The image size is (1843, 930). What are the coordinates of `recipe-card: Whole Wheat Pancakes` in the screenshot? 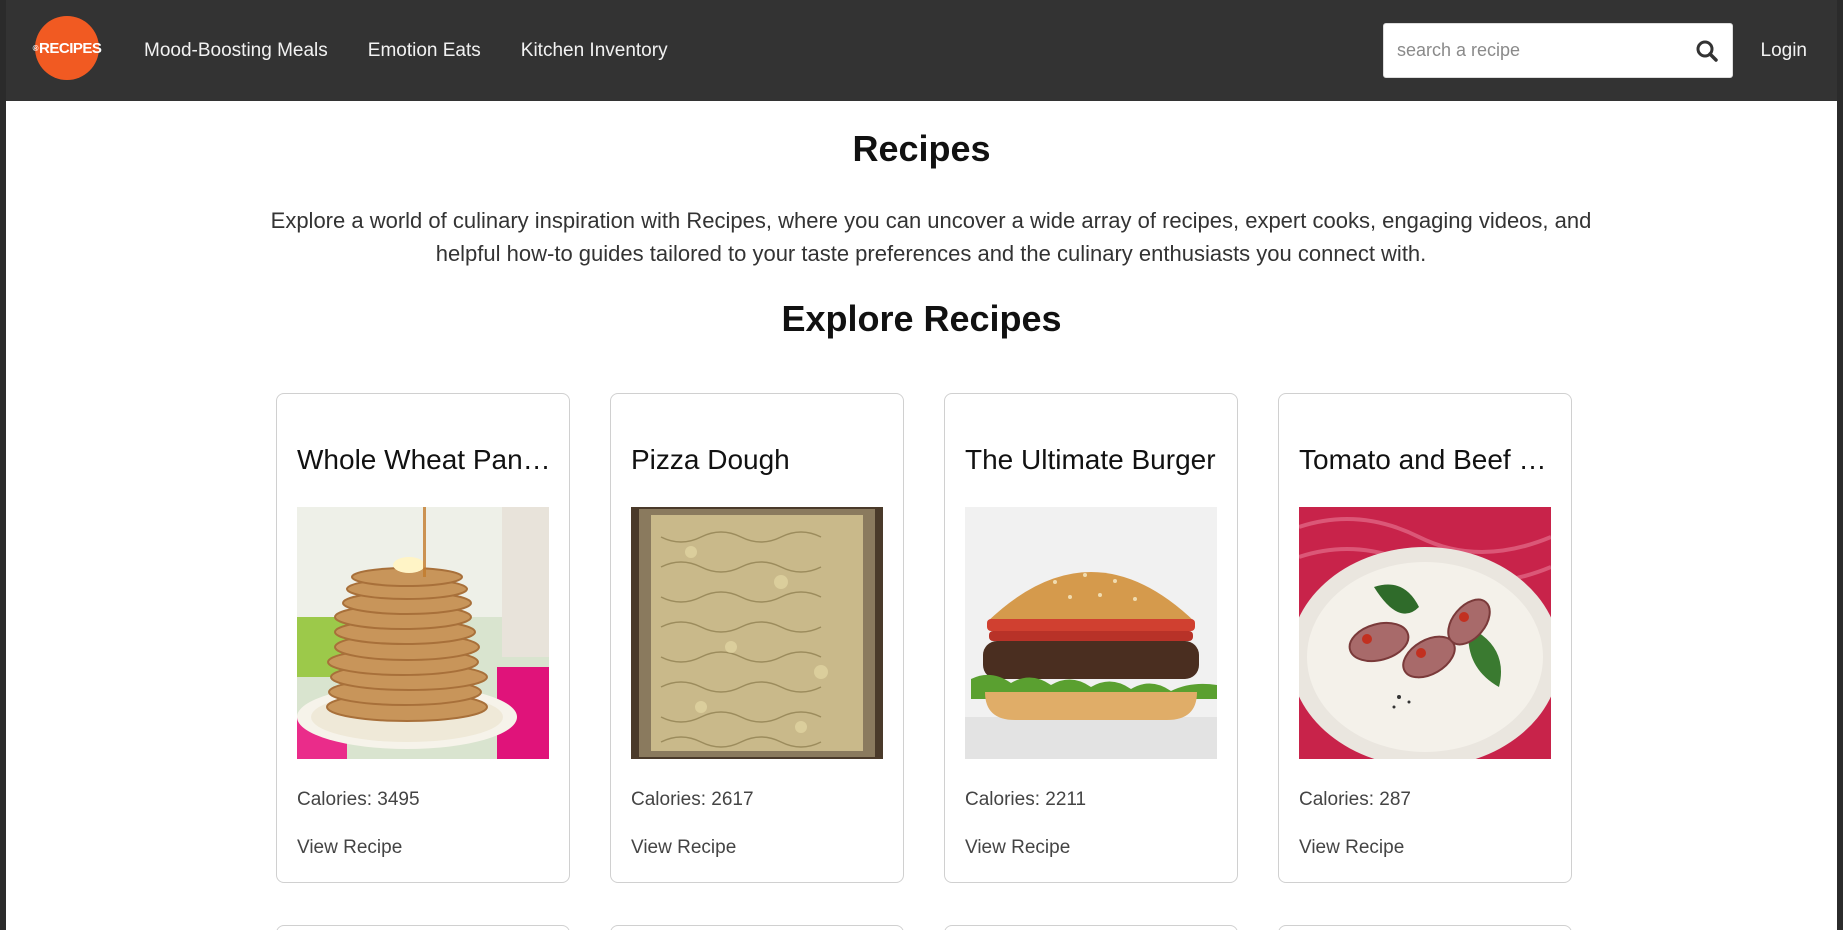 It's located at (423, 638).